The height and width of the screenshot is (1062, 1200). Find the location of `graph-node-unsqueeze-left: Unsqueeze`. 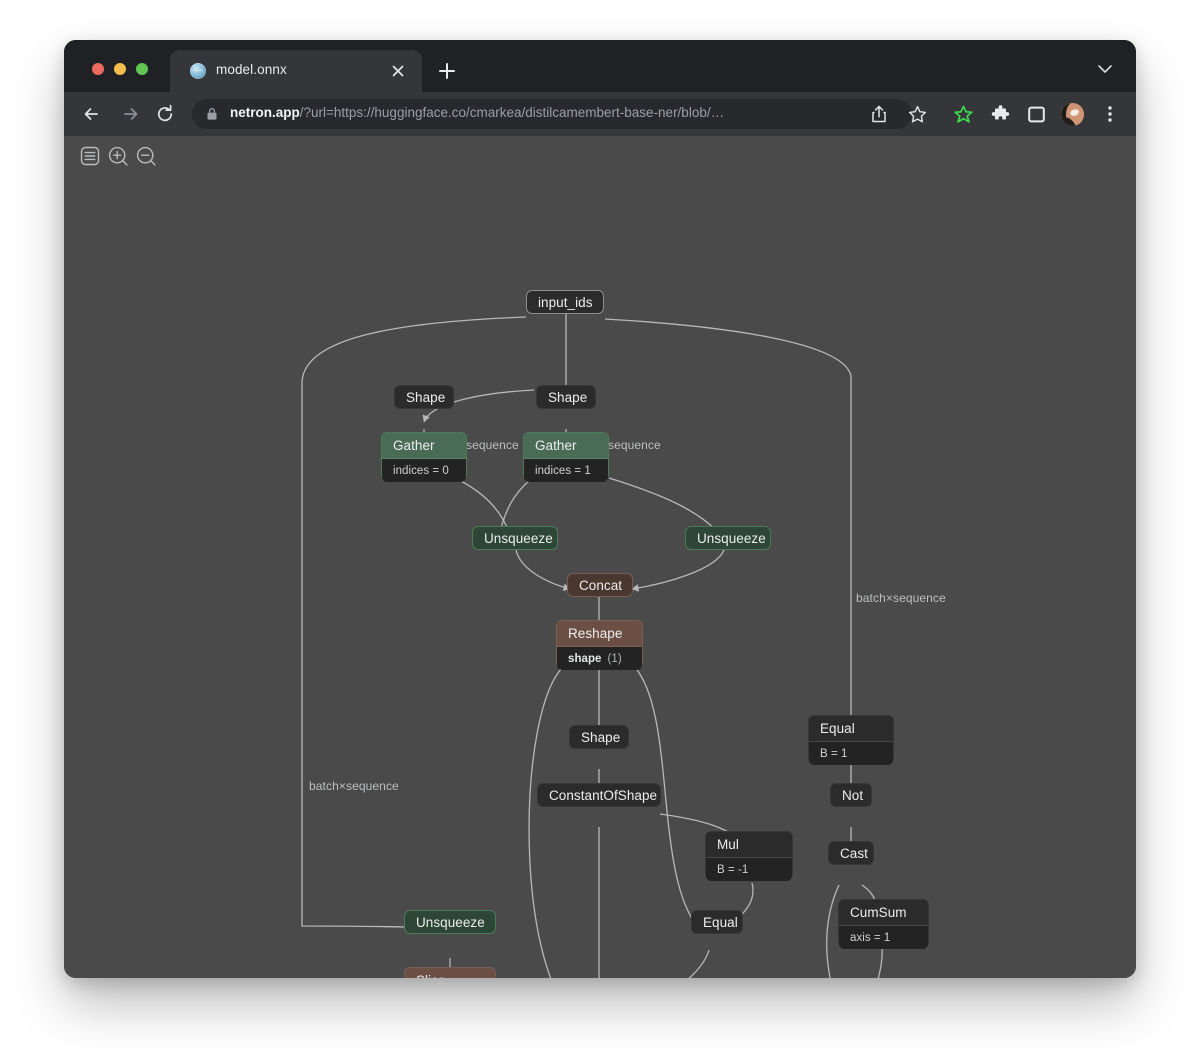

graph-node-unsqueeze-left: Unsqueeze is located at coordinates (515, 538).